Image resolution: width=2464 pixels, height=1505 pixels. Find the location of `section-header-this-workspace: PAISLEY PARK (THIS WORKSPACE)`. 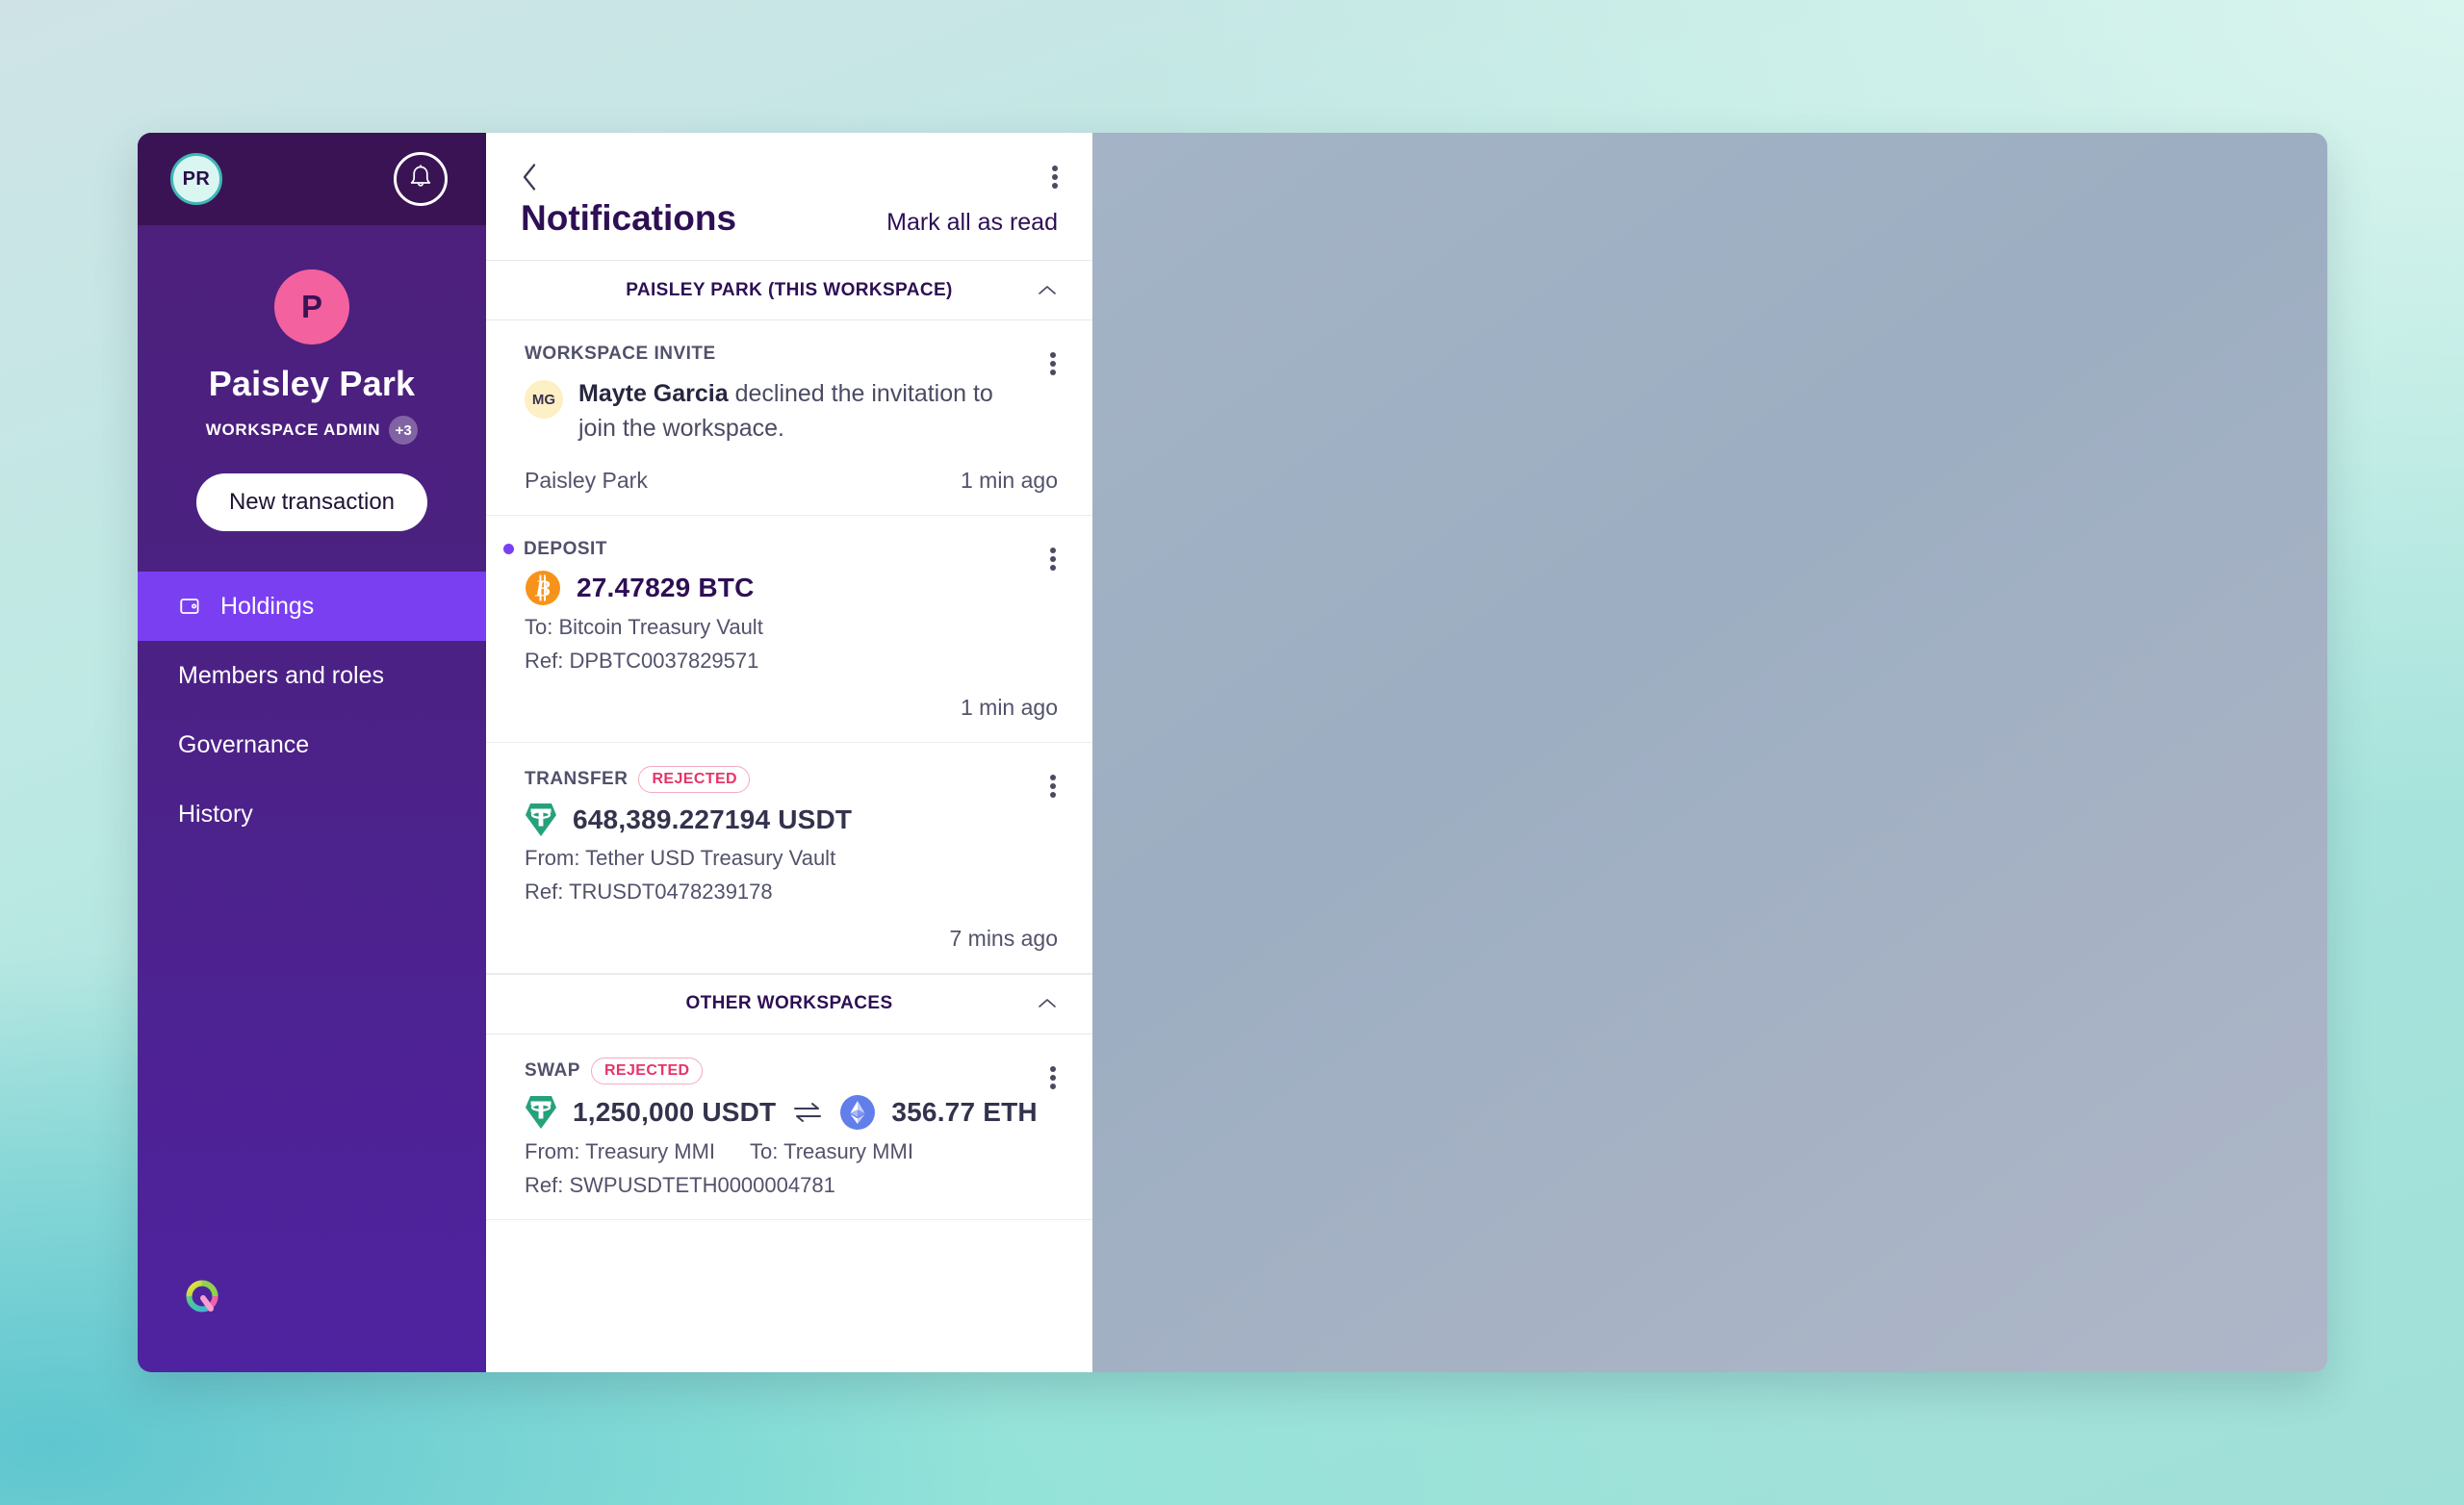

section-header-this-workspace: PAISLEY PARK (THIS WORKSPACE) is located at coordinates (789, 290).